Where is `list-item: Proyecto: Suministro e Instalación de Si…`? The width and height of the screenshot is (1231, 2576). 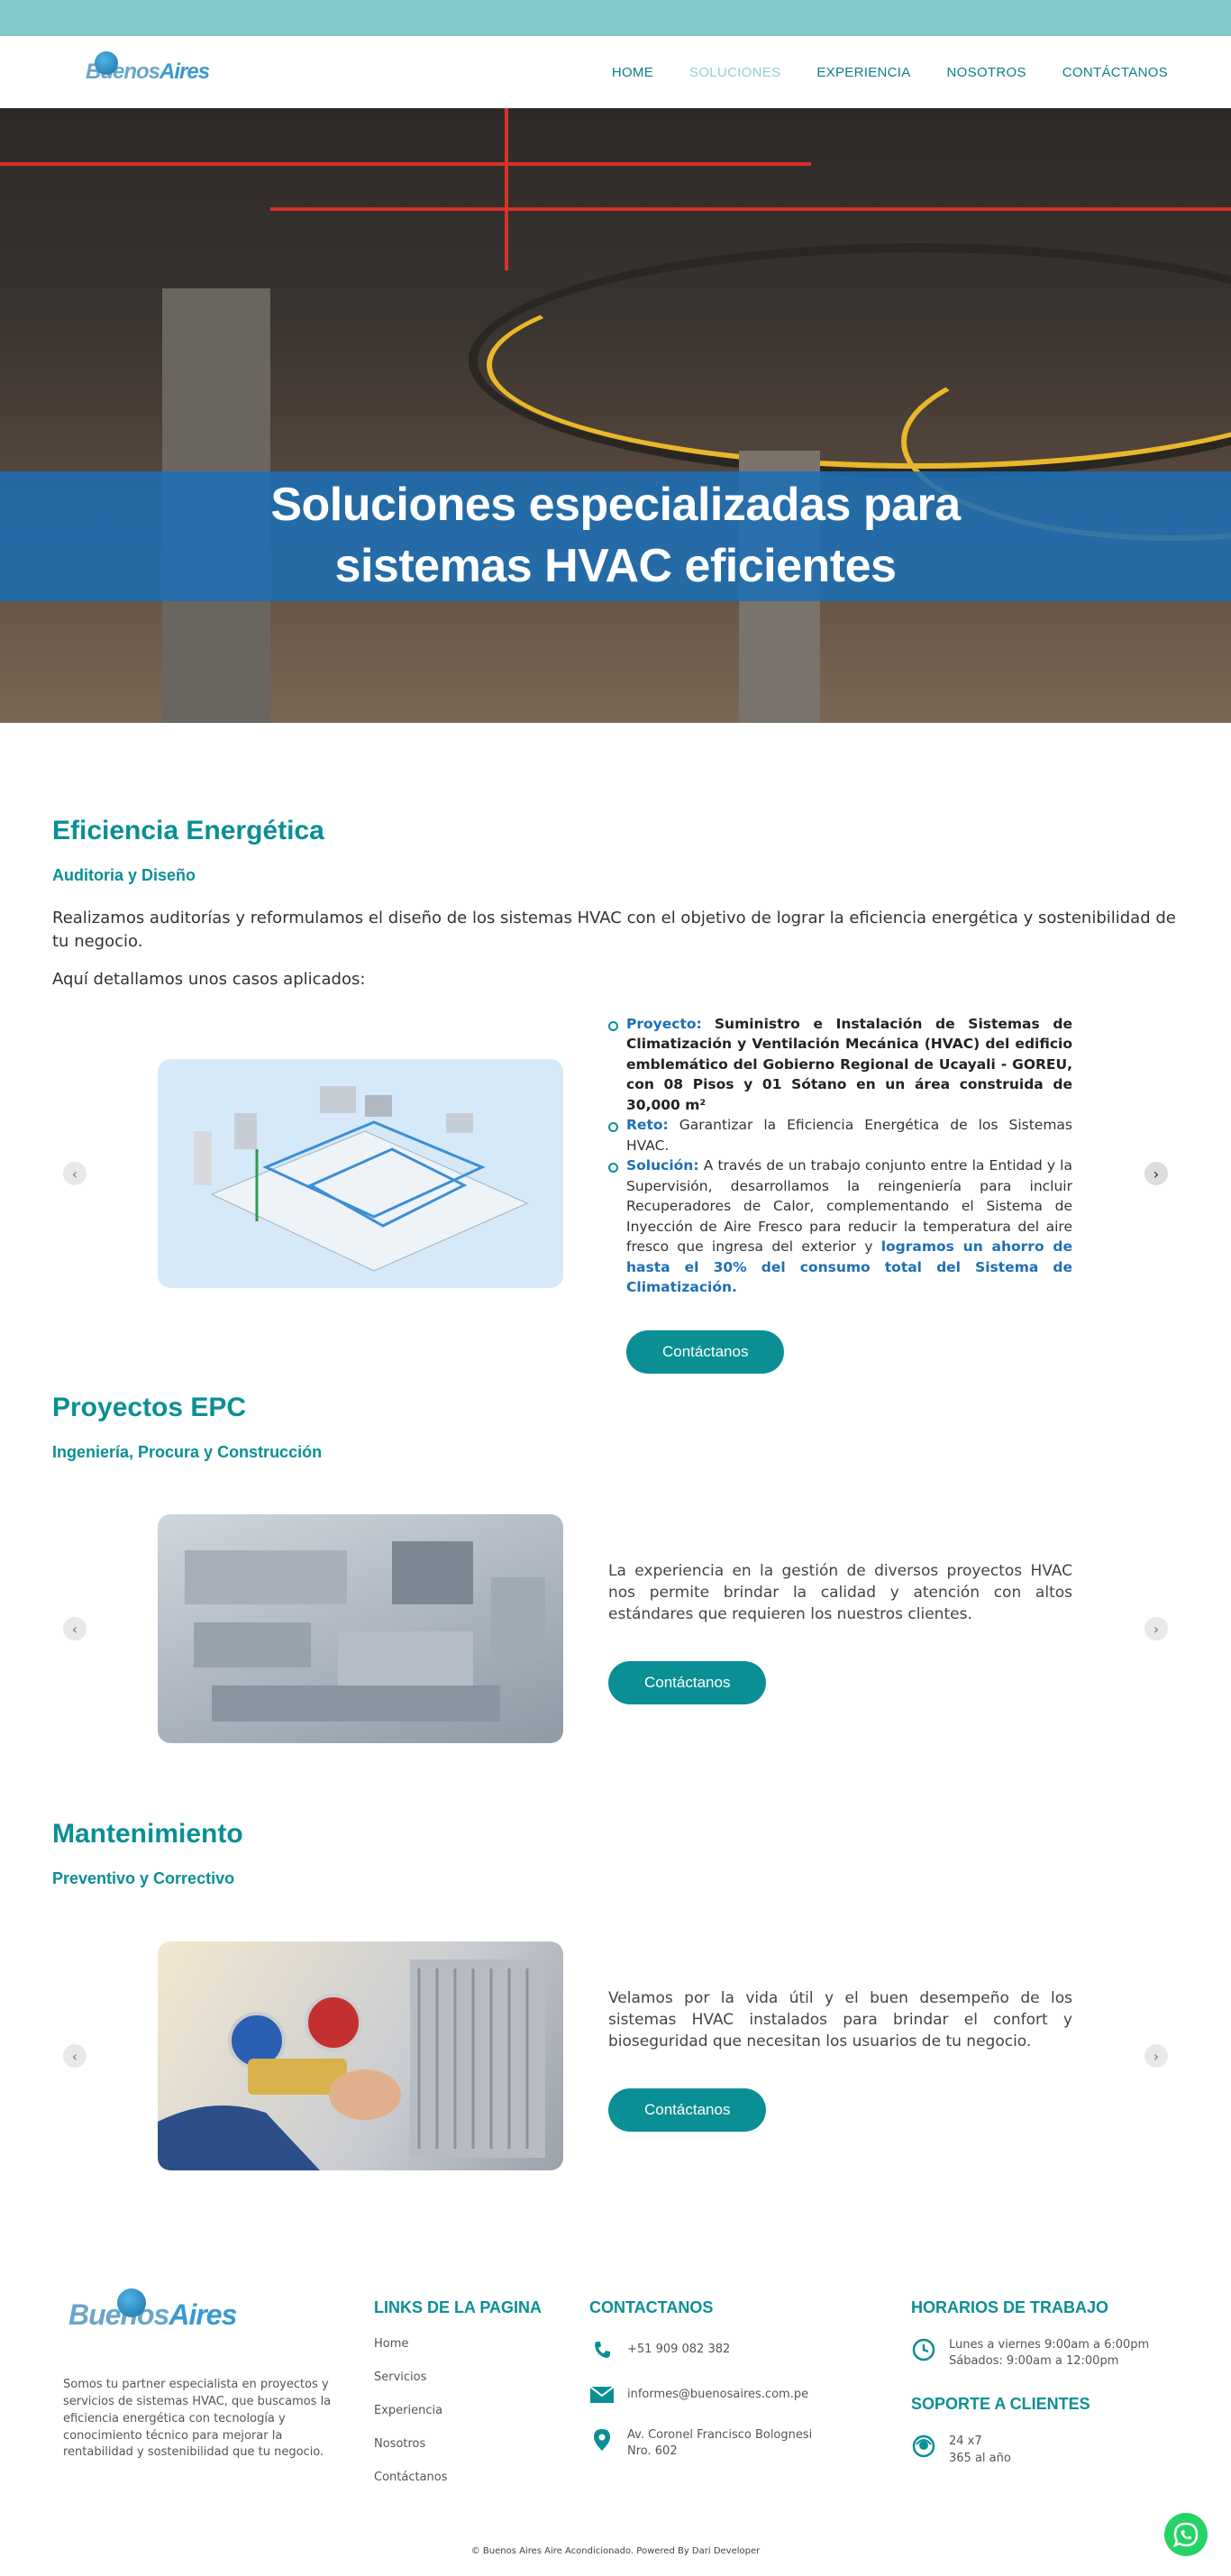 list-item: Proyecto: Suministro e Instalación de Si… is located at coordinates (840, 1064).